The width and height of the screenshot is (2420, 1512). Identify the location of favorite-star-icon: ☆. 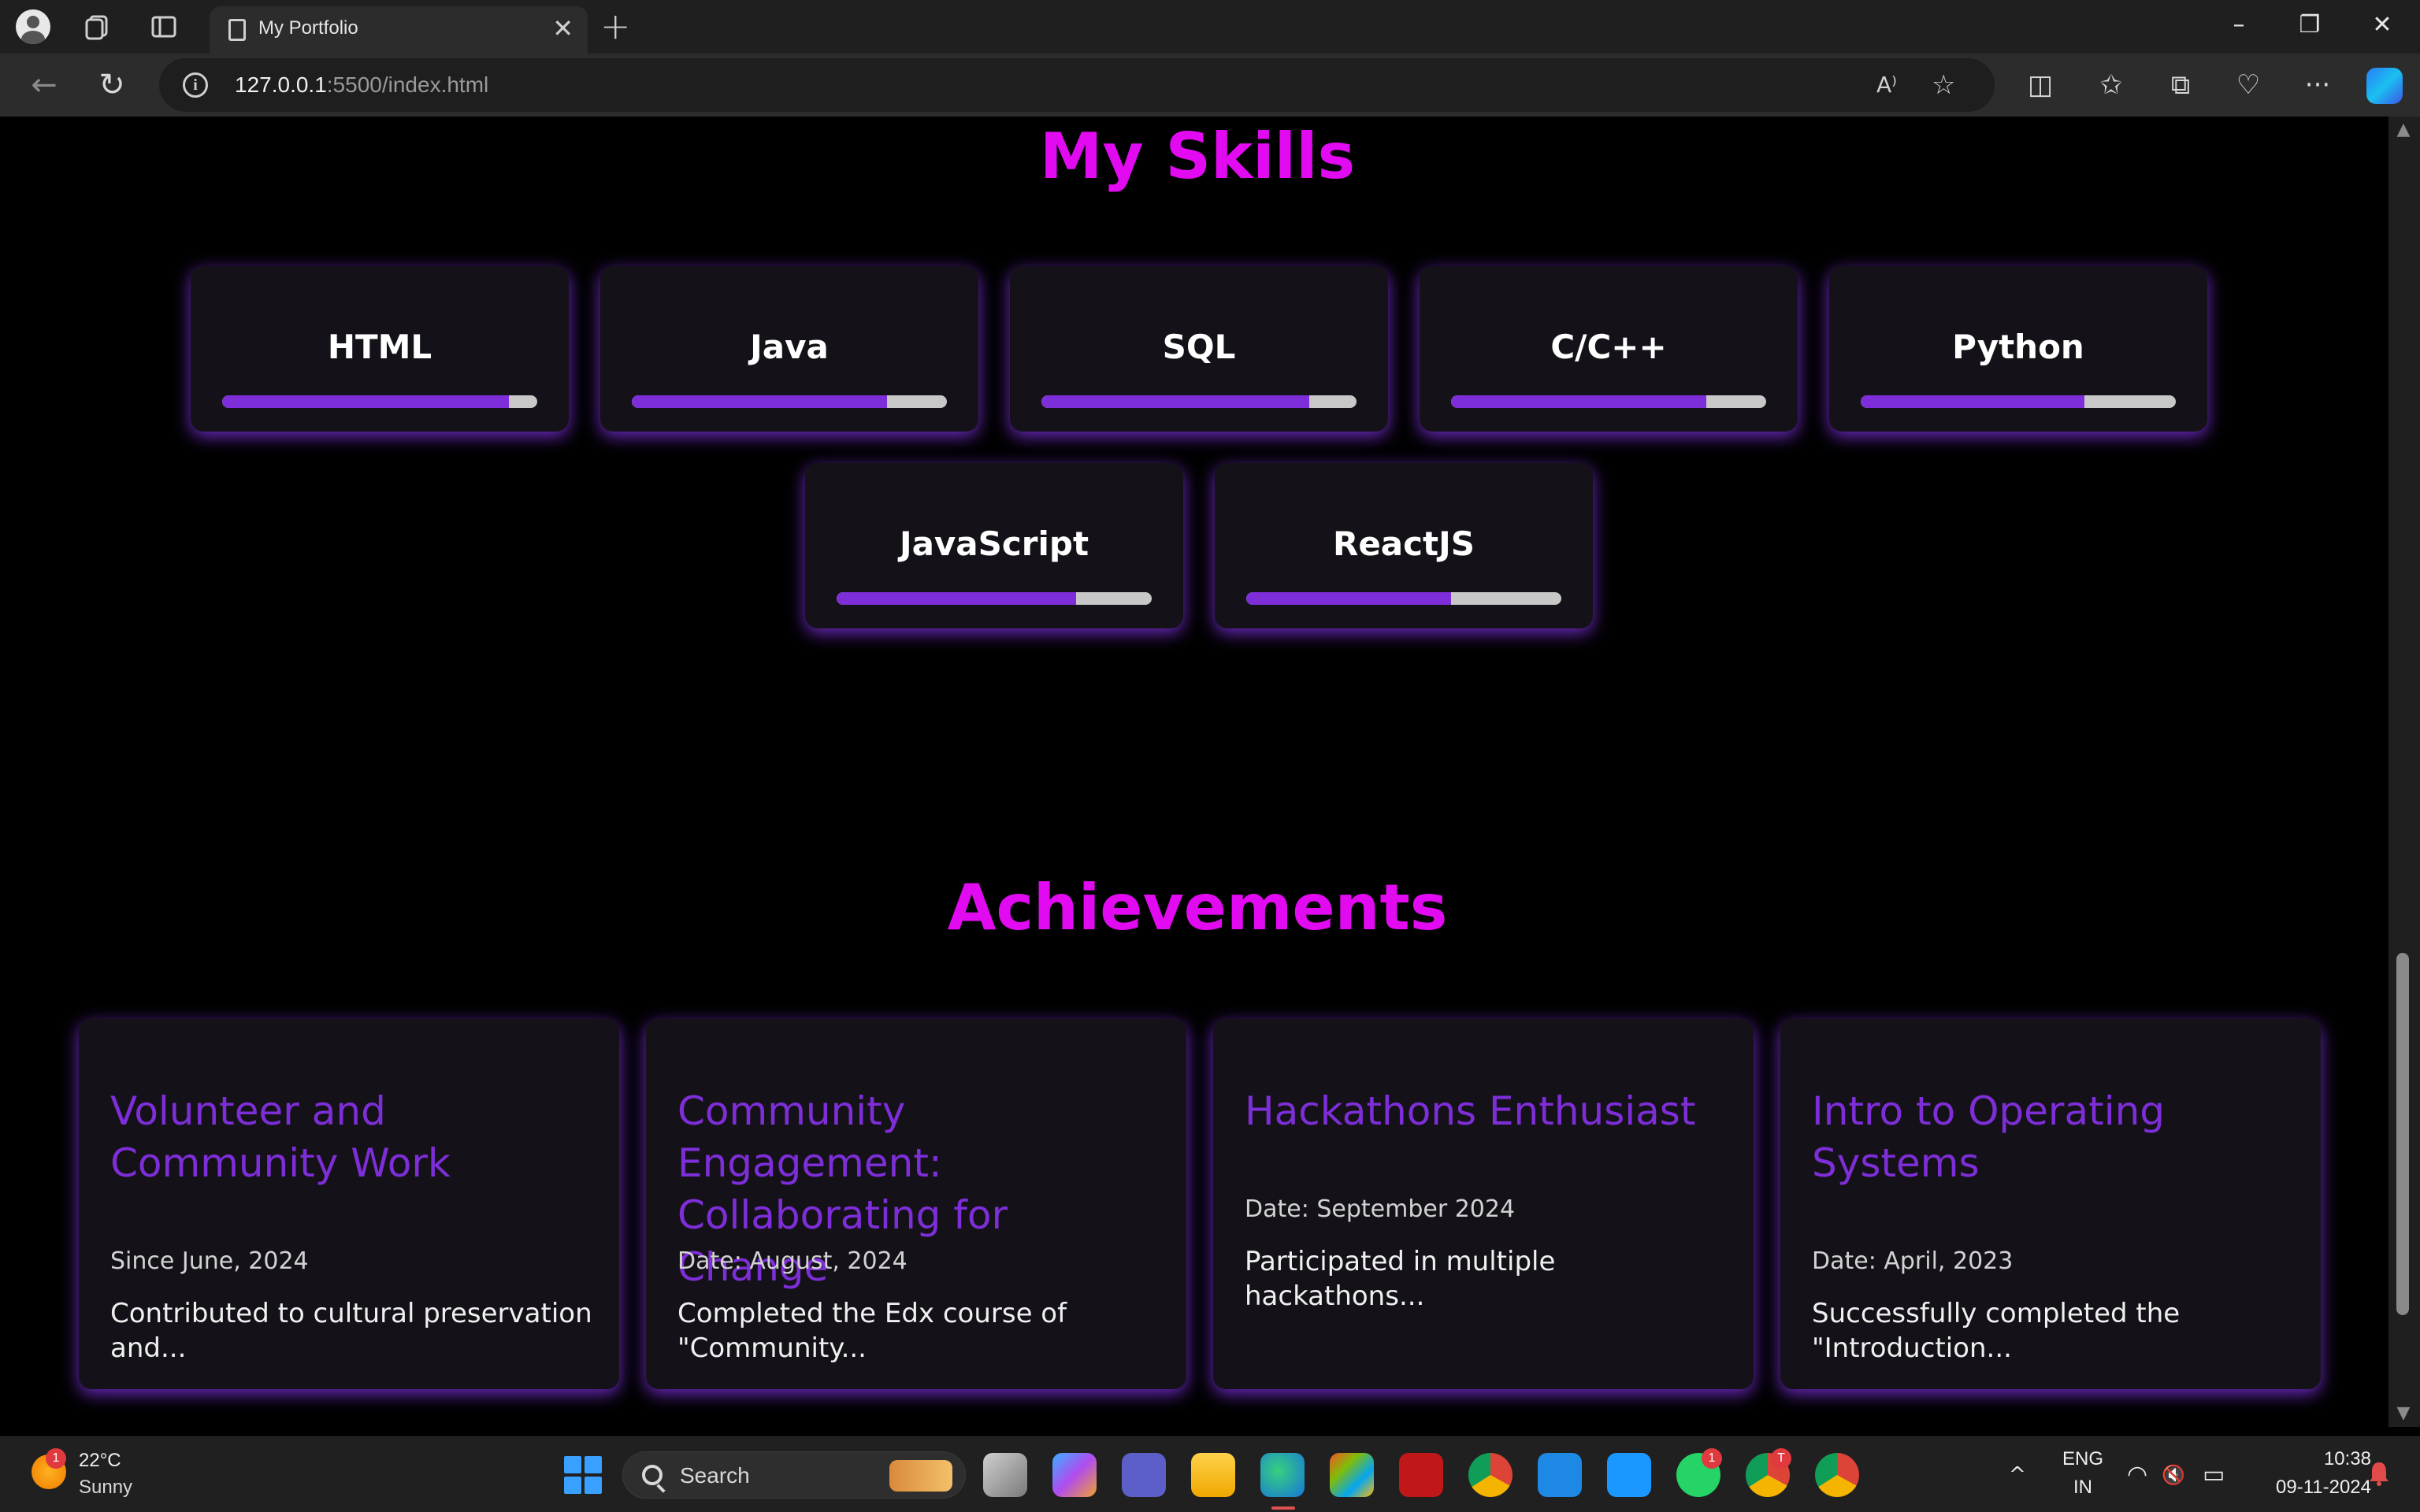
(1944, 85).